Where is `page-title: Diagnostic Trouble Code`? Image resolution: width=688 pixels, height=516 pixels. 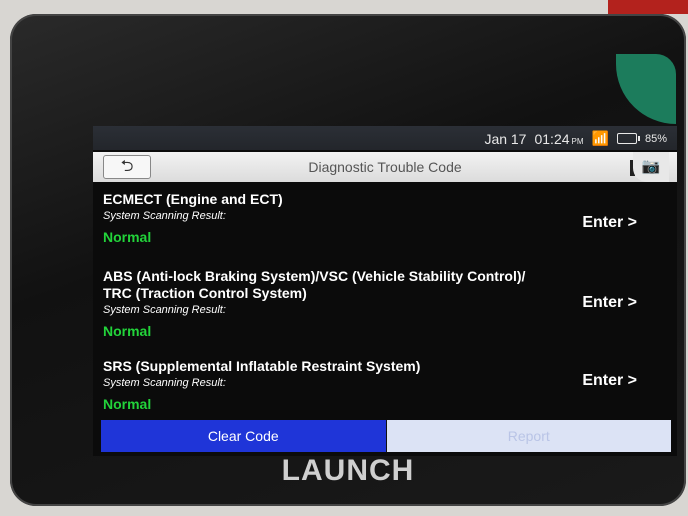 page-title: Diagnostic Trouble Code is located at coordinates (385, 167).